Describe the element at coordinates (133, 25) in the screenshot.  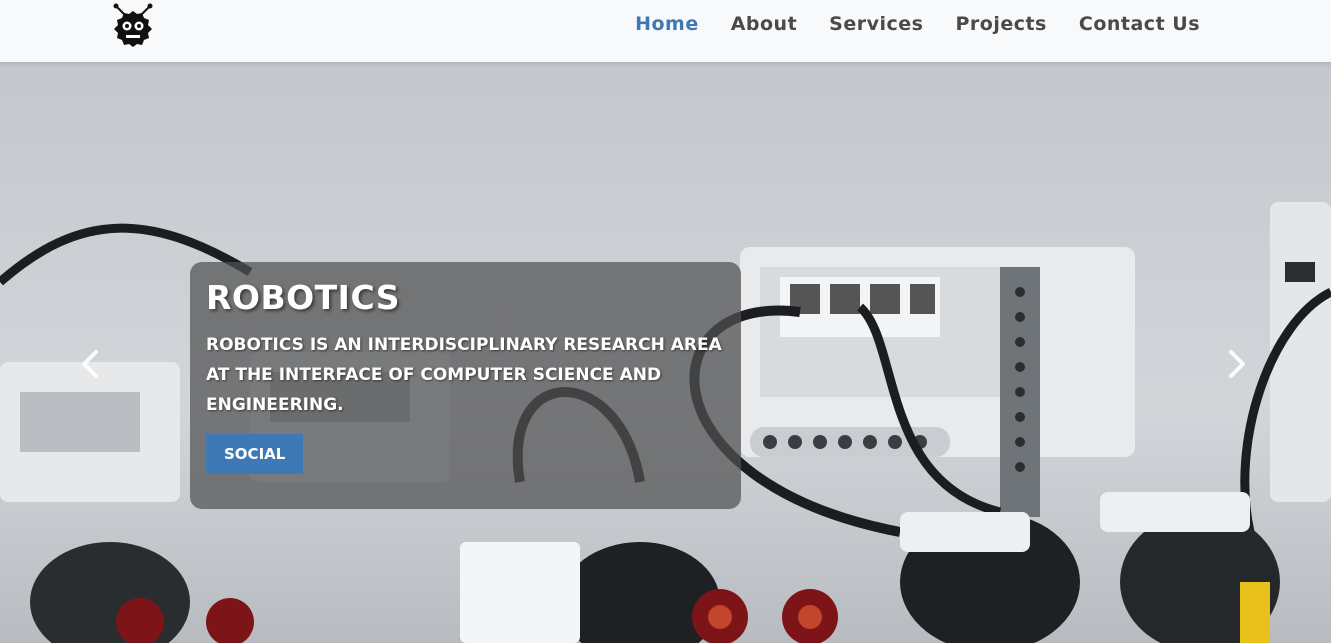
I see `robot-gear-icon` at that location.